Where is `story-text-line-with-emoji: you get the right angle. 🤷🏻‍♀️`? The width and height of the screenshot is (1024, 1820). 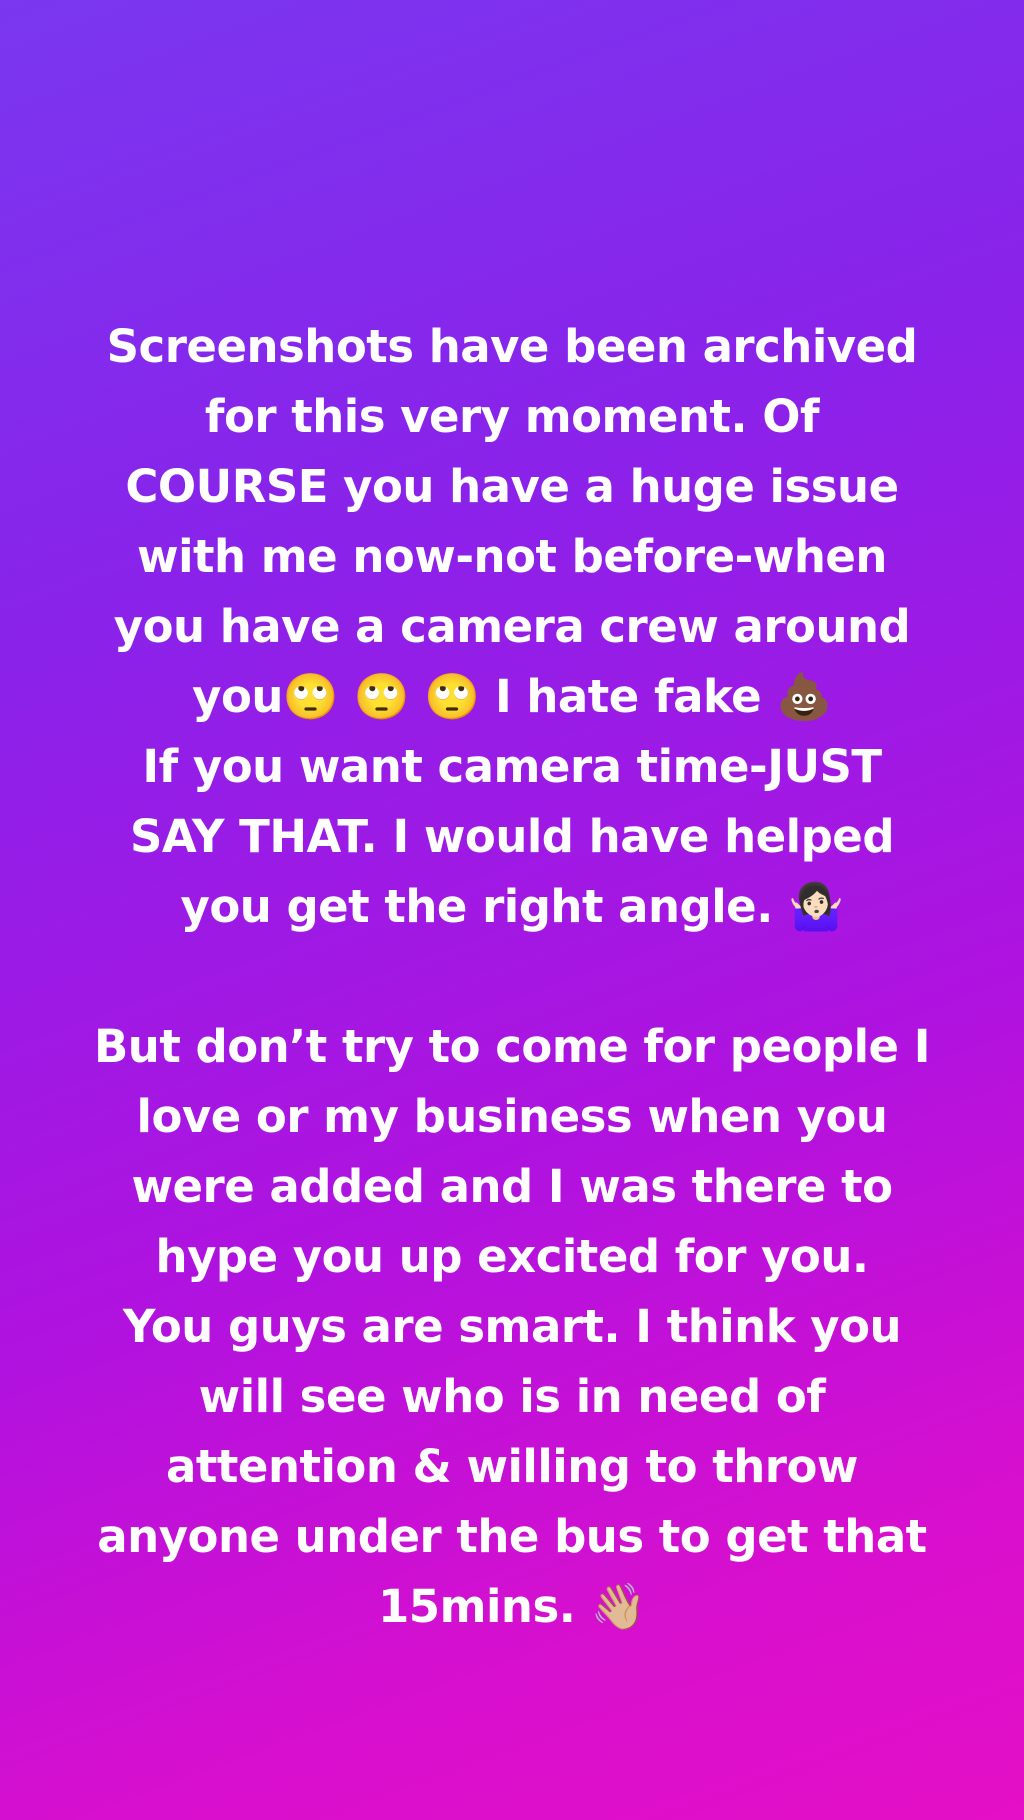
story-text-line-with-emoji: you get the right angle. 🤷🏻‍♀️ is located at coordinates (512, 906).